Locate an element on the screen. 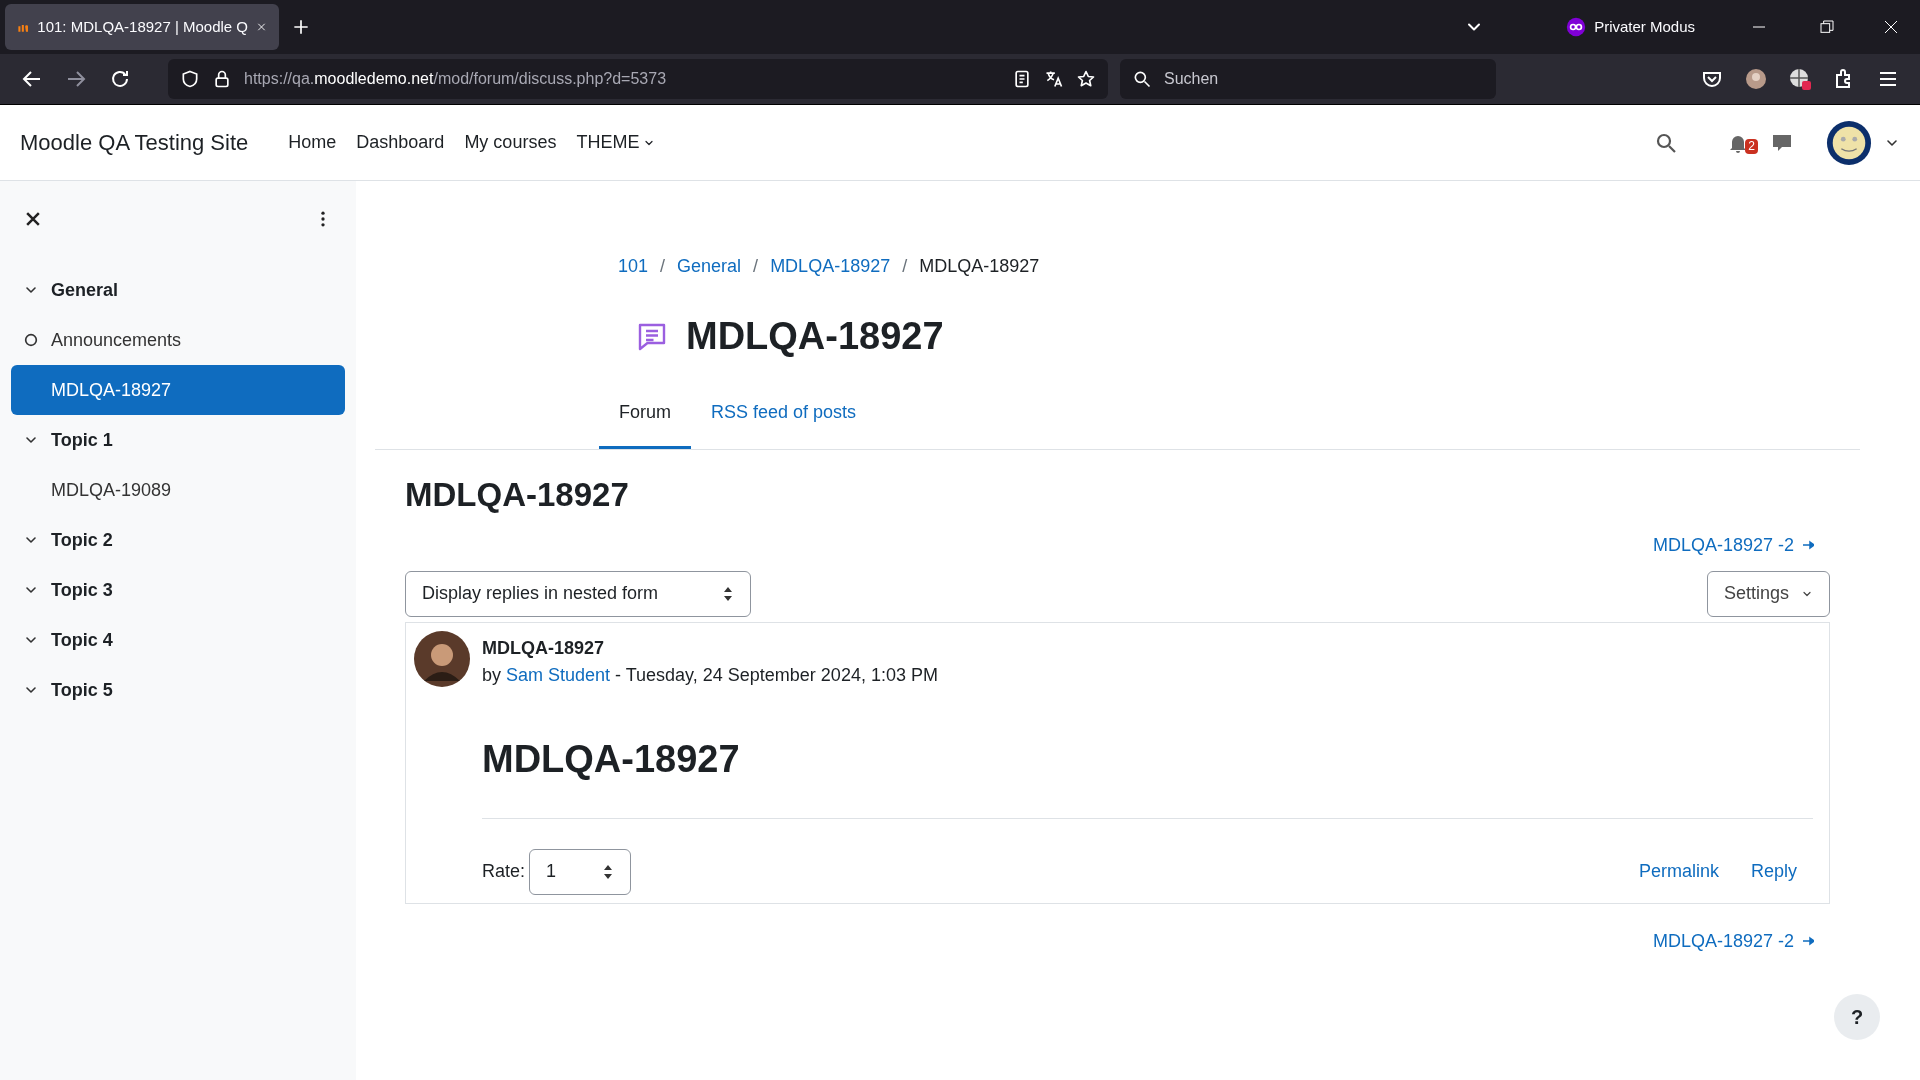  star-icon is located at coordinates (1086, 79).